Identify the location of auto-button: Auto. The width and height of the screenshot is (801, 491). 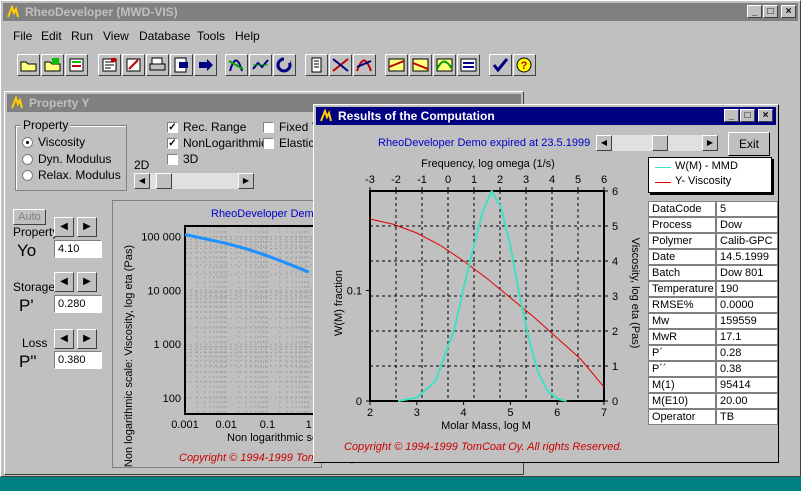
(29, 217).